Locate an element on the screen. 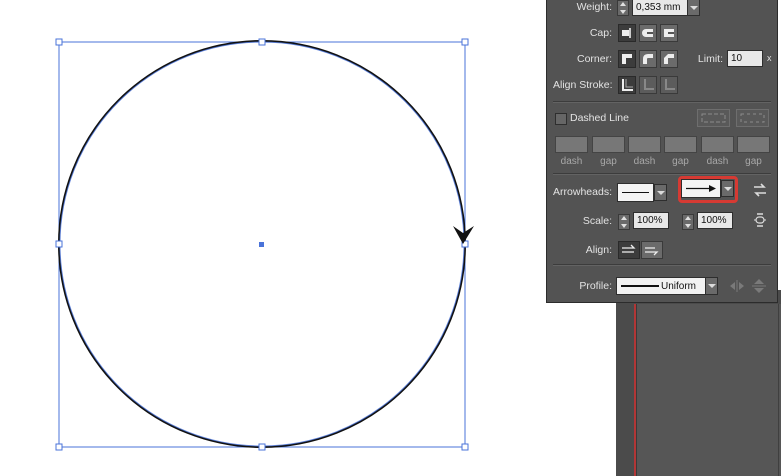  preserve-dash-button is located at coordinates (713, 118).